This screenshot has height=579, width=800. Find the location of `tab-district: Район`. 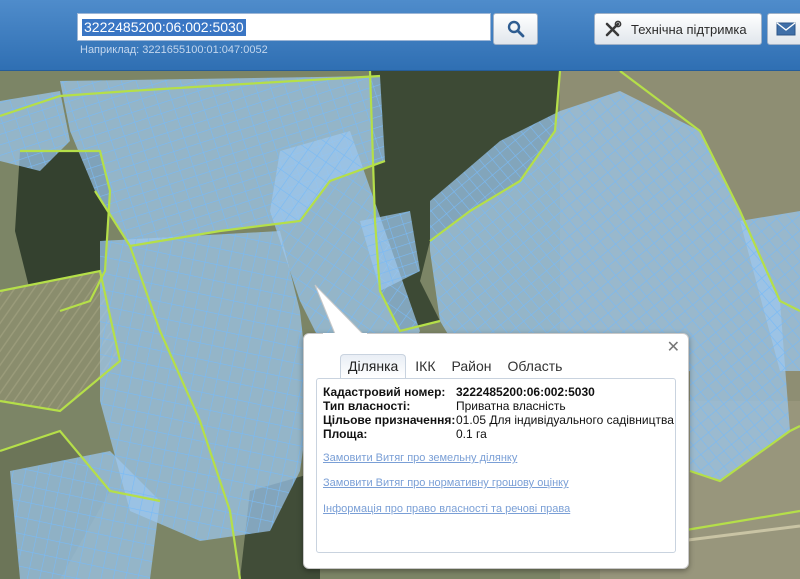

tab-district: Район is located at coordinates (472, 366).